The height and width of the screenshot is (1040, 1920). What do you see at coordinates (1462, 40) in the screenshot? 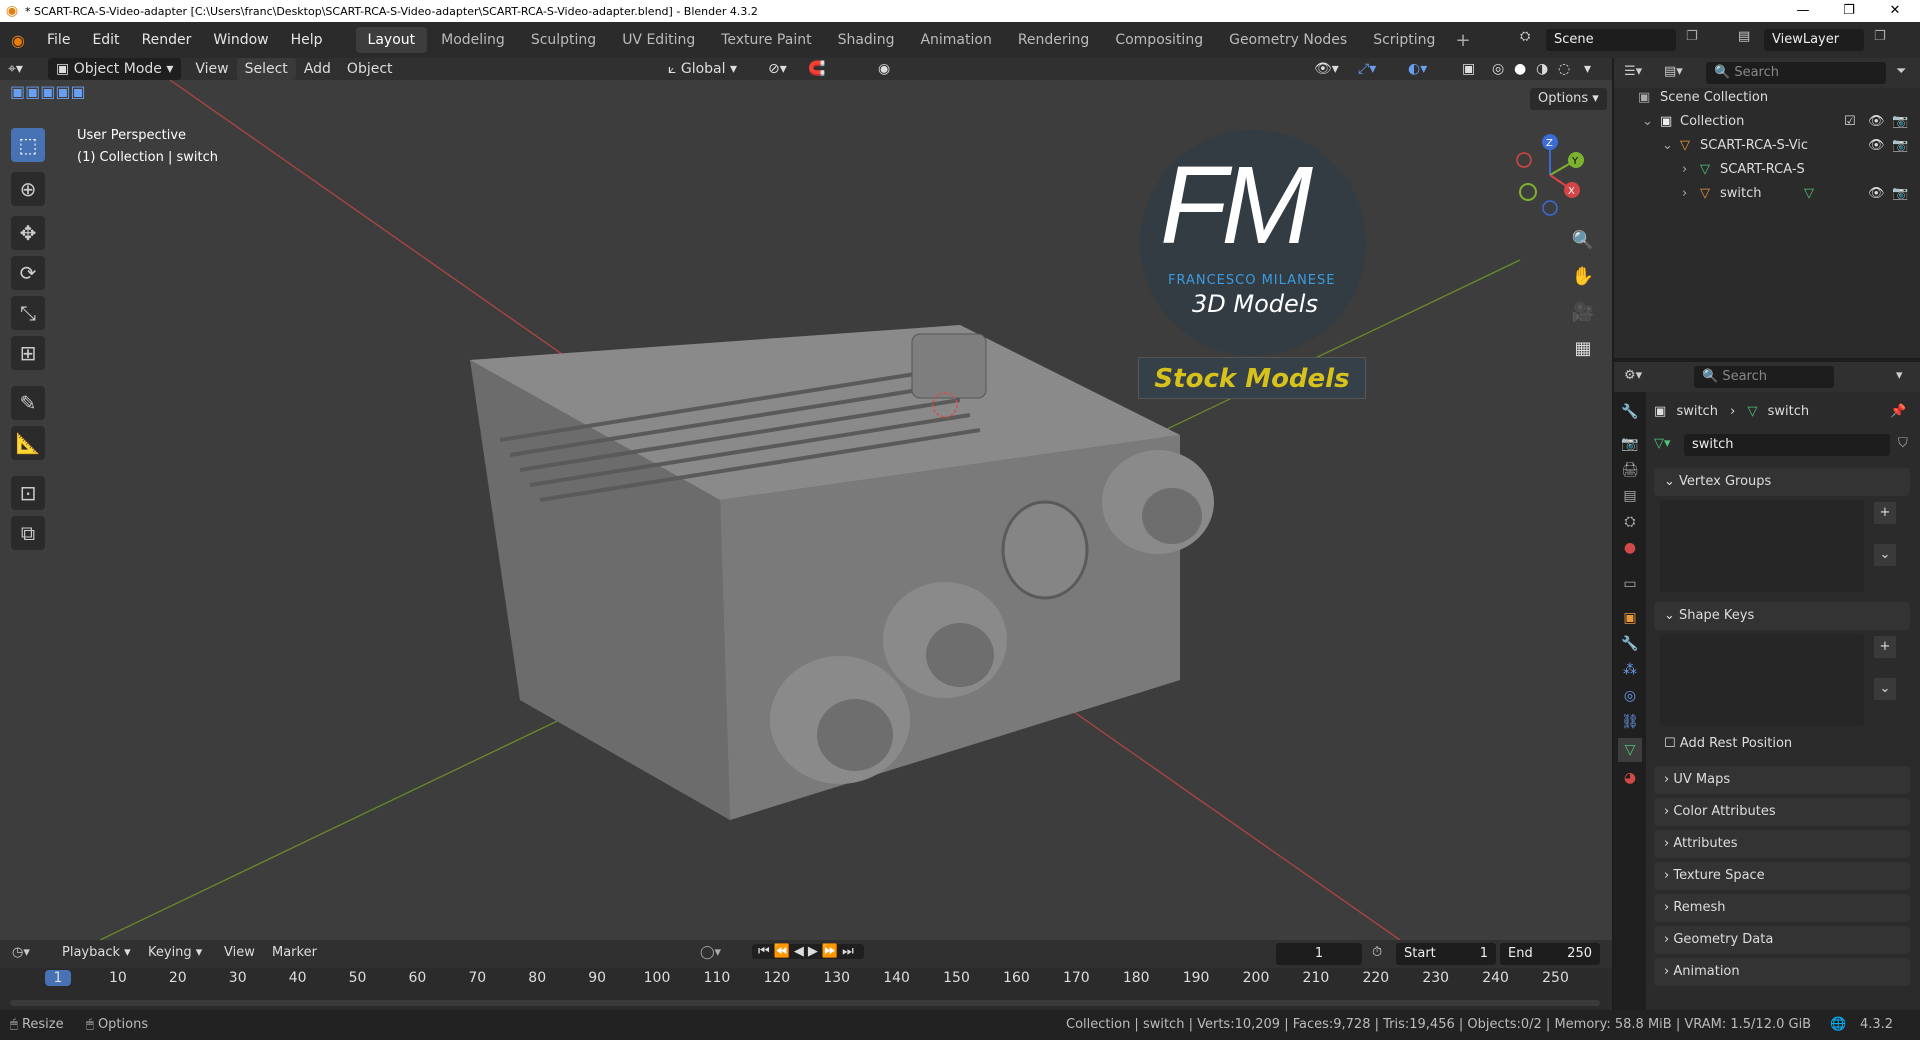
I see `add-workspace-icon: +` at bounding box center [1462, 40].